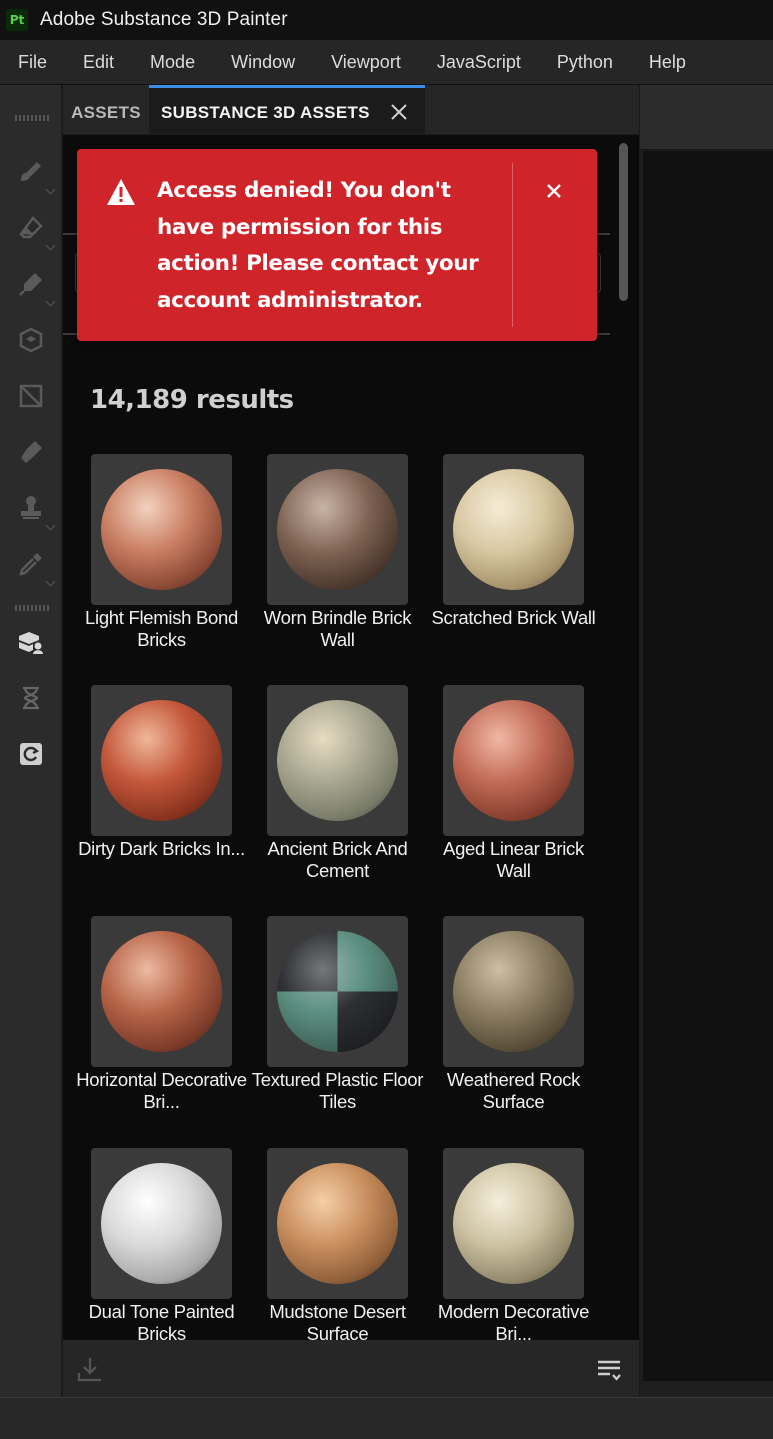 The height and width of the screenshot is (1439, 773). I want to click on asset-label: Mudstone Desert Surface, so click(337, 1320).